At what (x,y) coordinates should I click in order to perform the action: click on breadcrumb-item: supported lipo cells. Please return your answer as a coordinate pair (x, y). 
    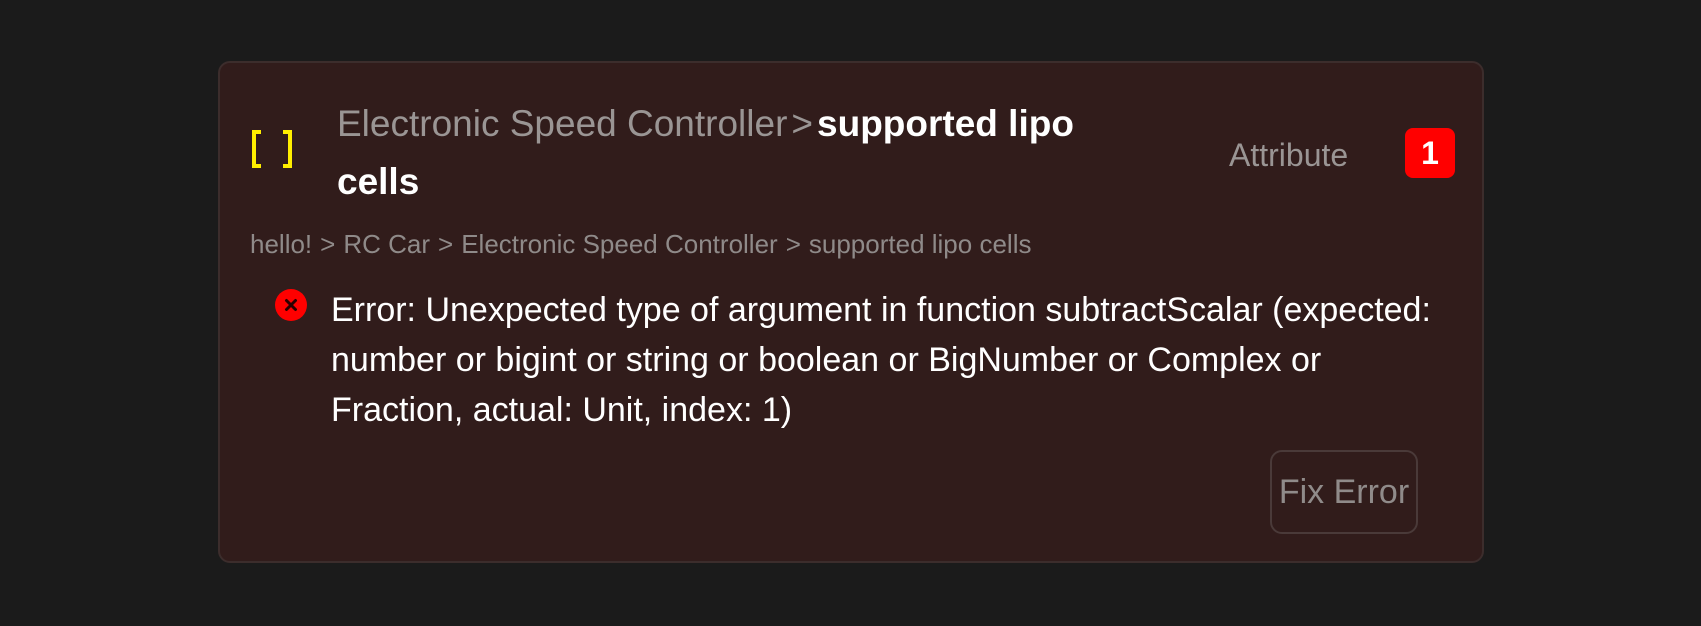
    Looking at the image, I should click on (920, 244).